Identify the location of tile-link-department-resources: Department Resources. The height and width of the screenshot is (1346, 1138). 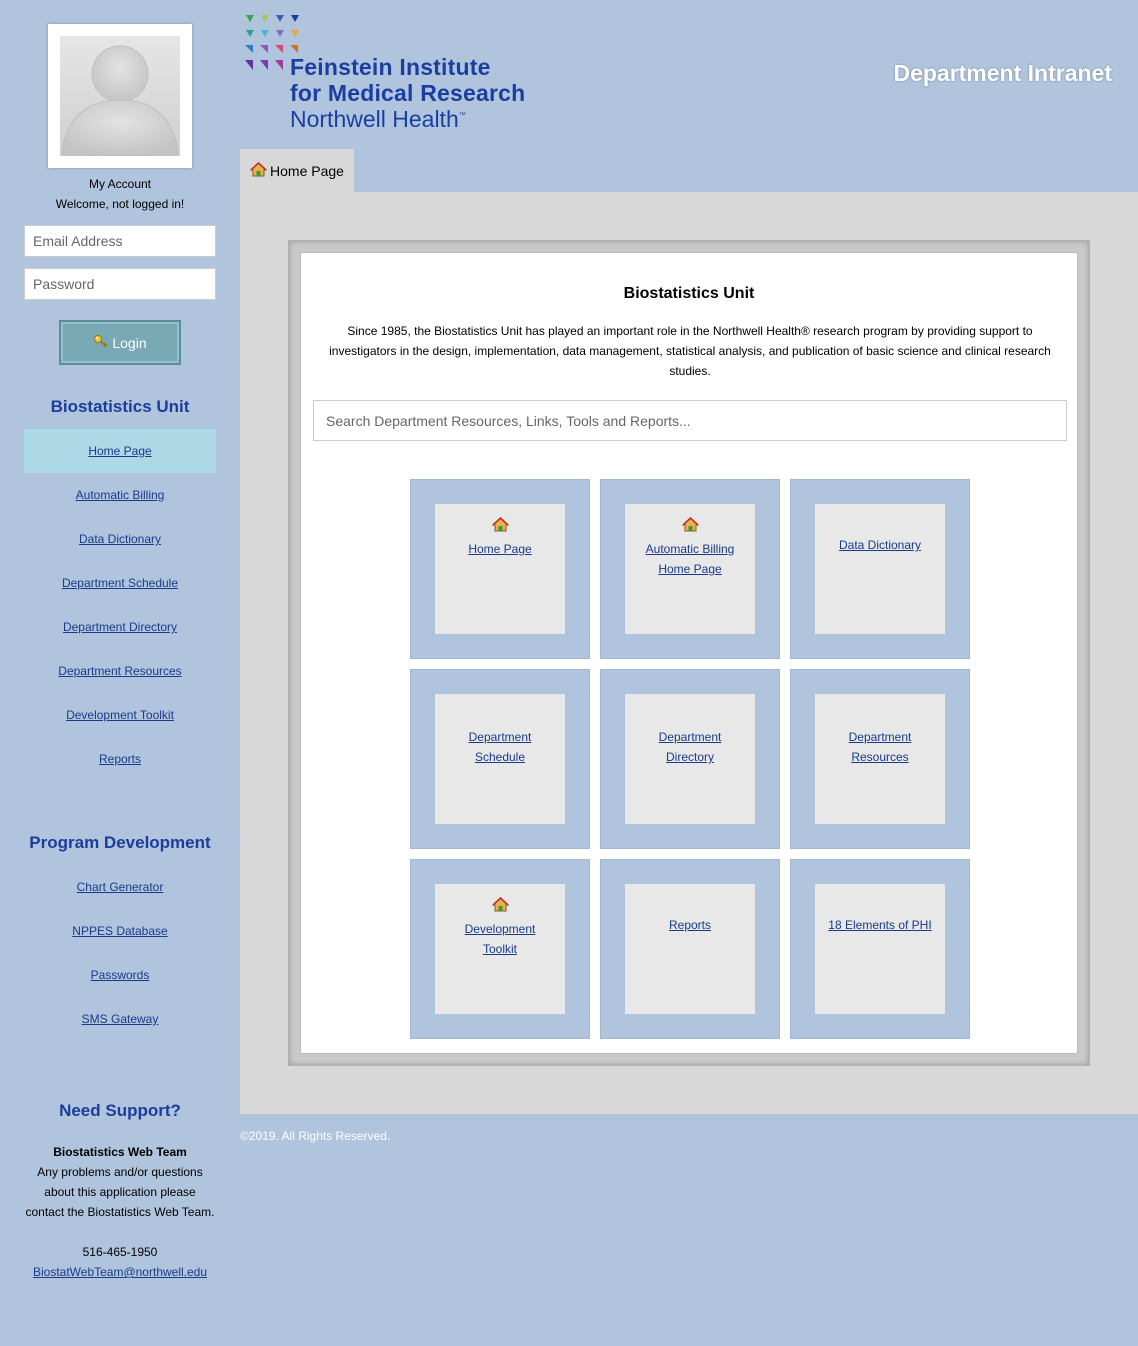
(880, 747).